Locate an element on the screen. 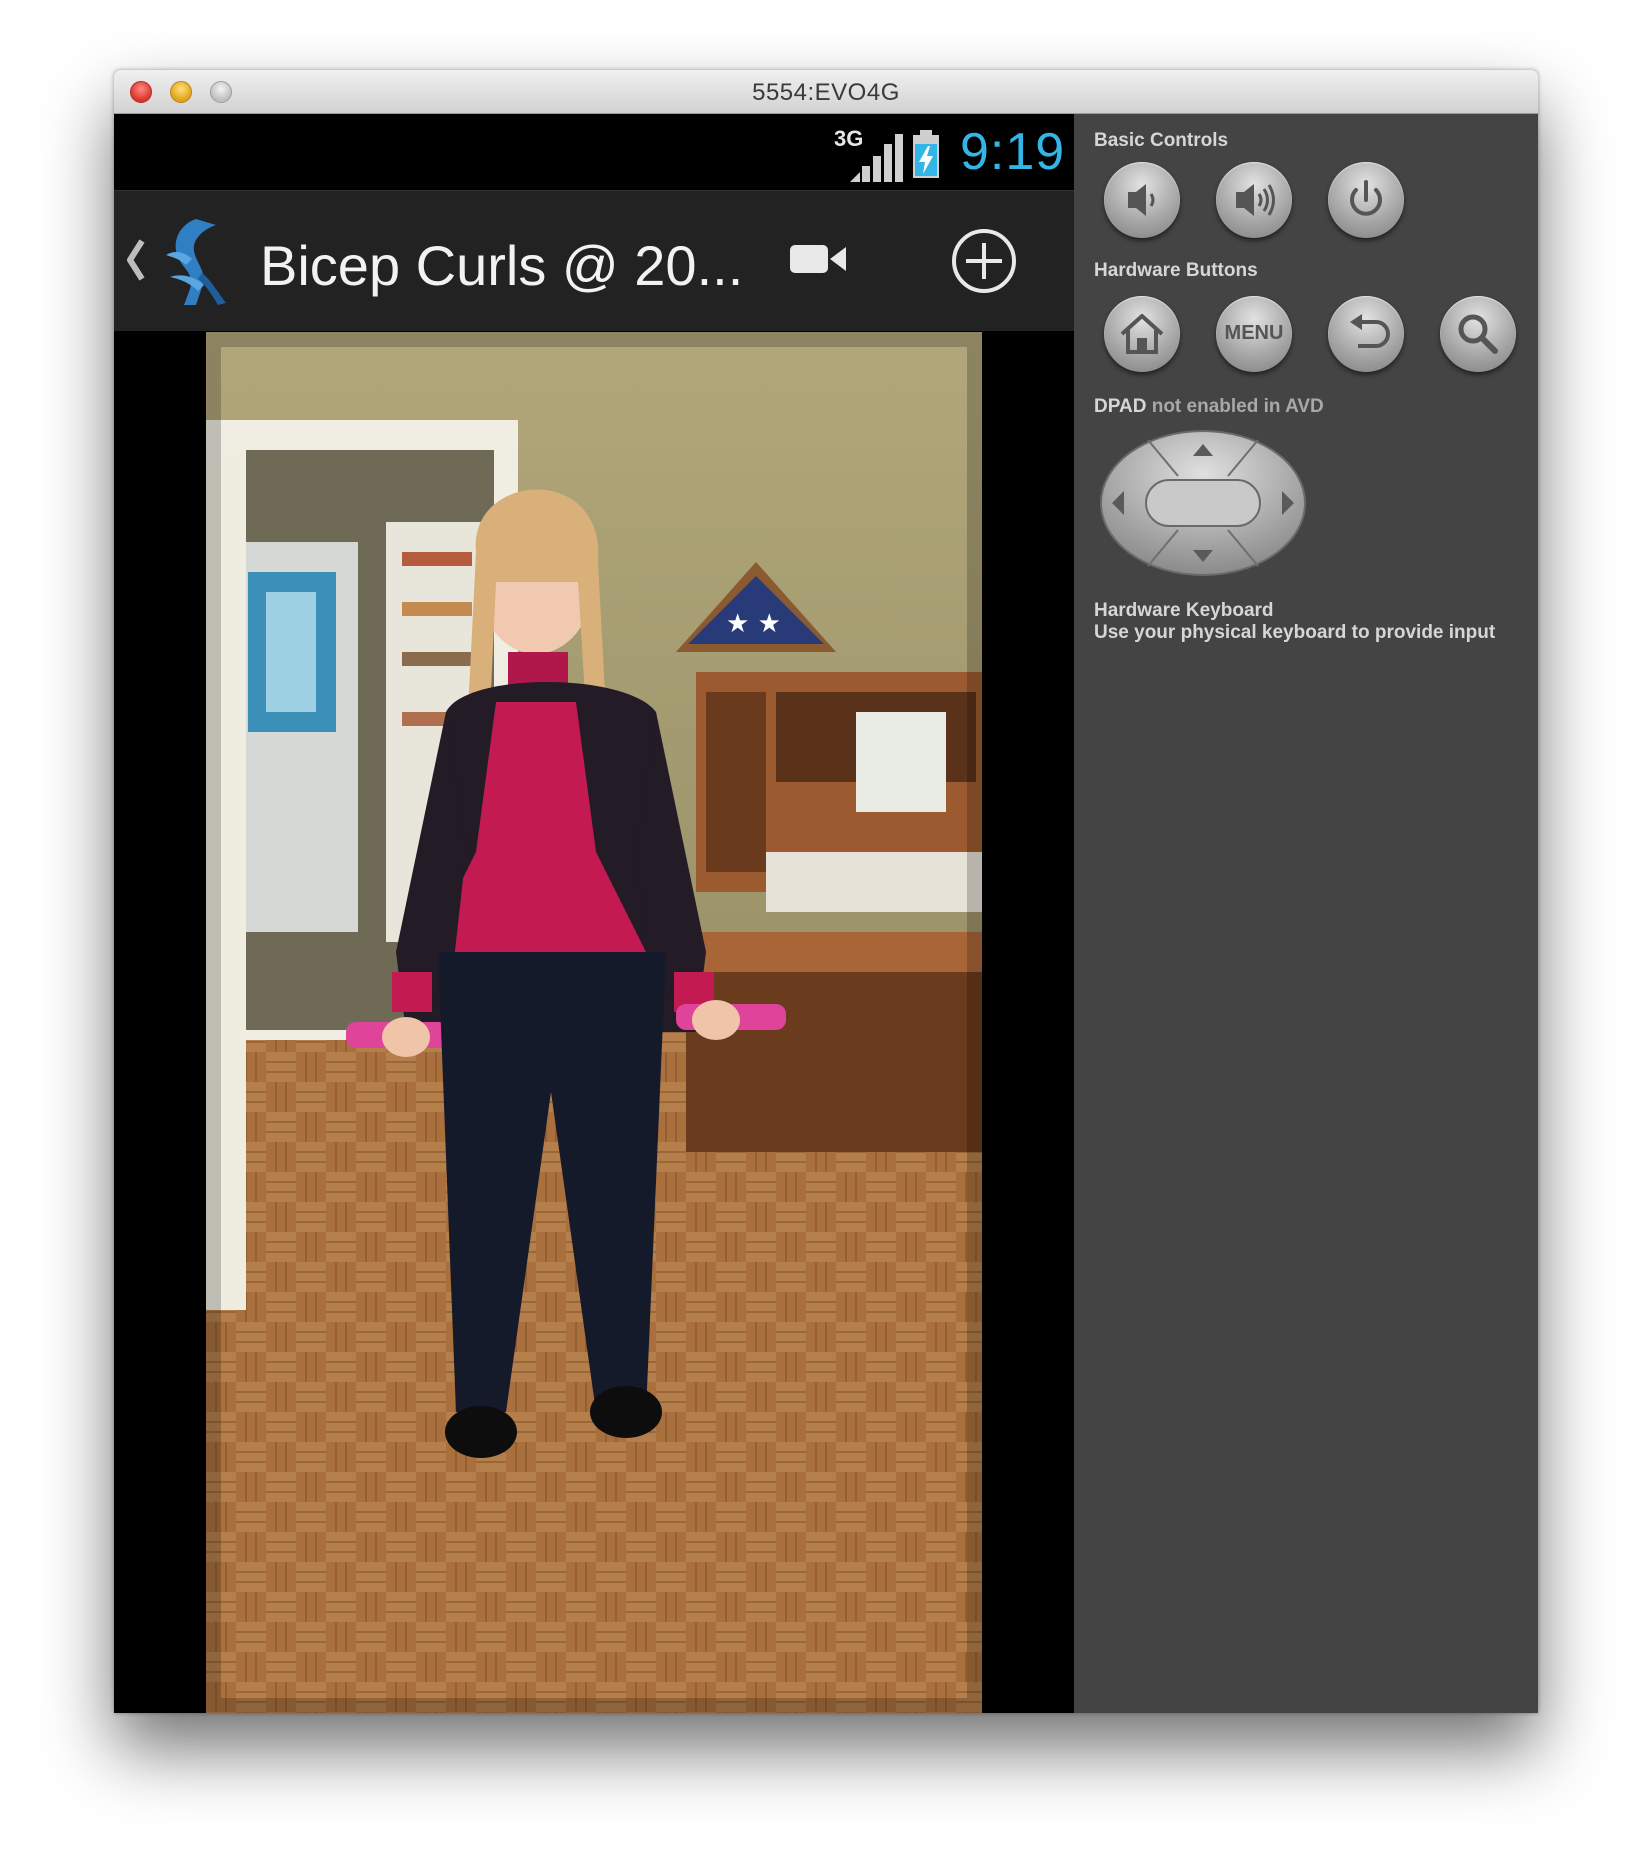  hardware-buttons-label: Hardware Buttons is located at coordinates (1176, 270).